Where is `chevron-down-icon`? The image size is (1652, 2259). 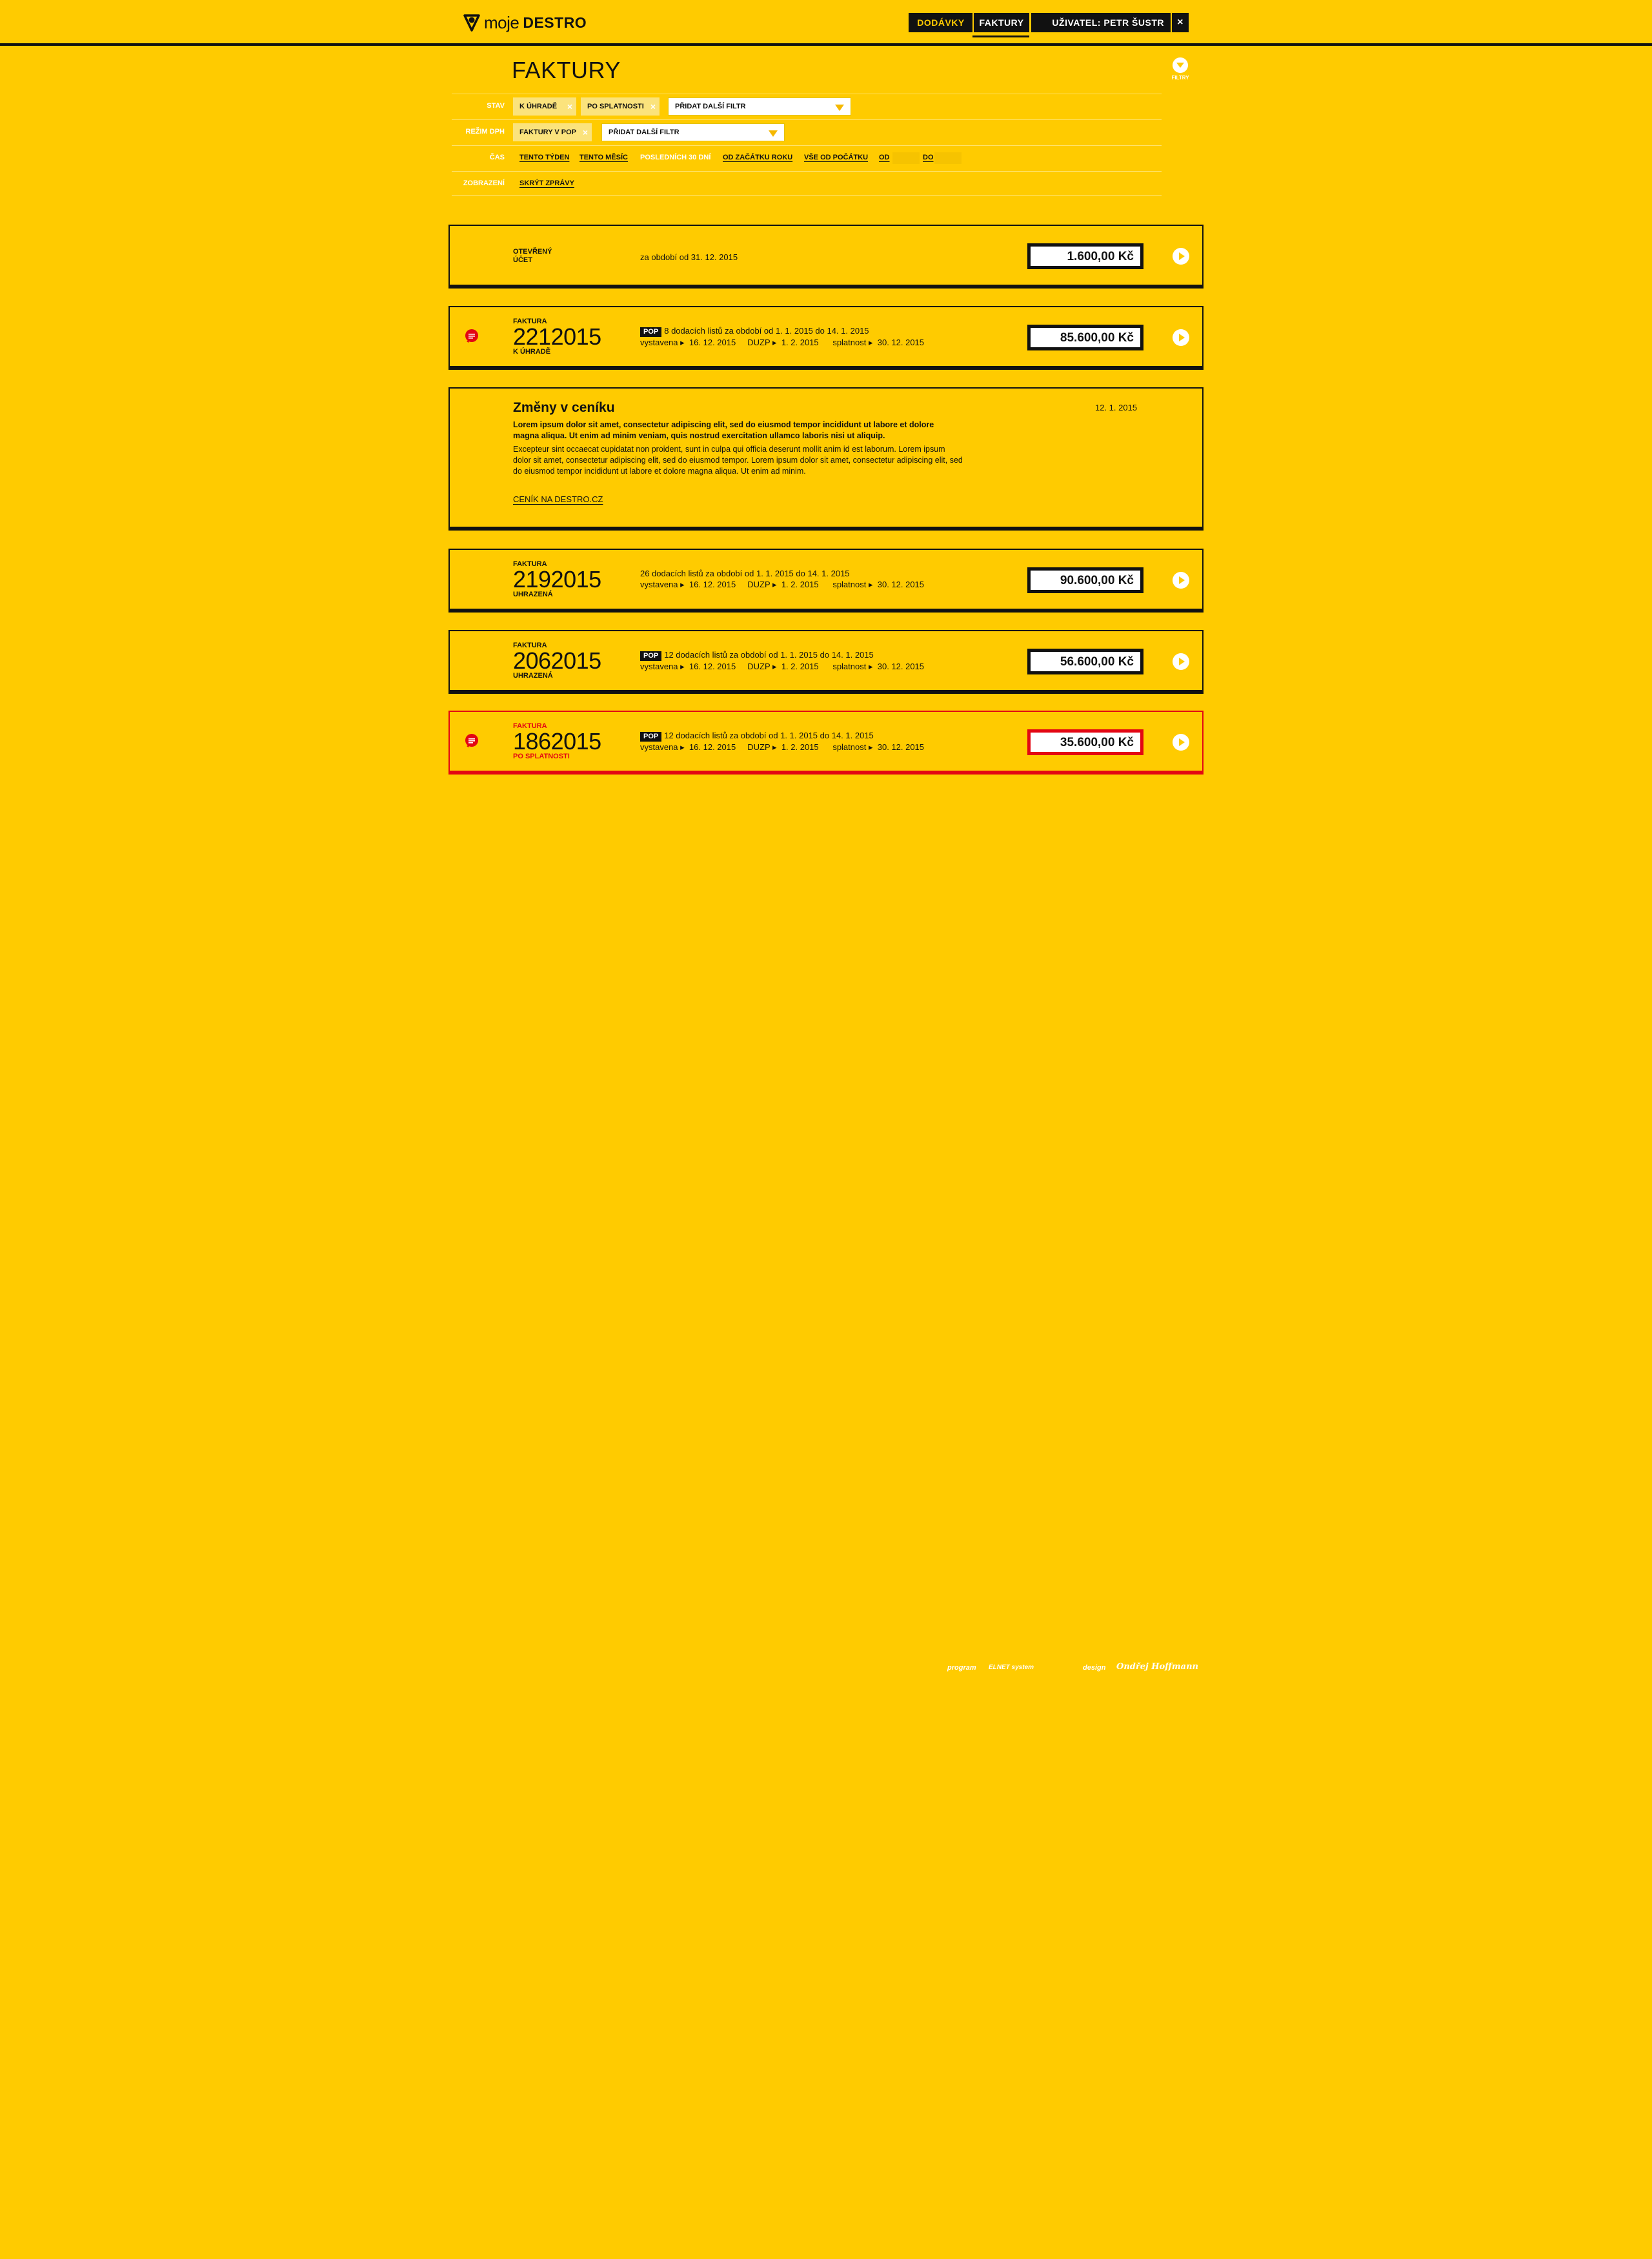
chevron-down-icon is located at coordinates (839, 108).